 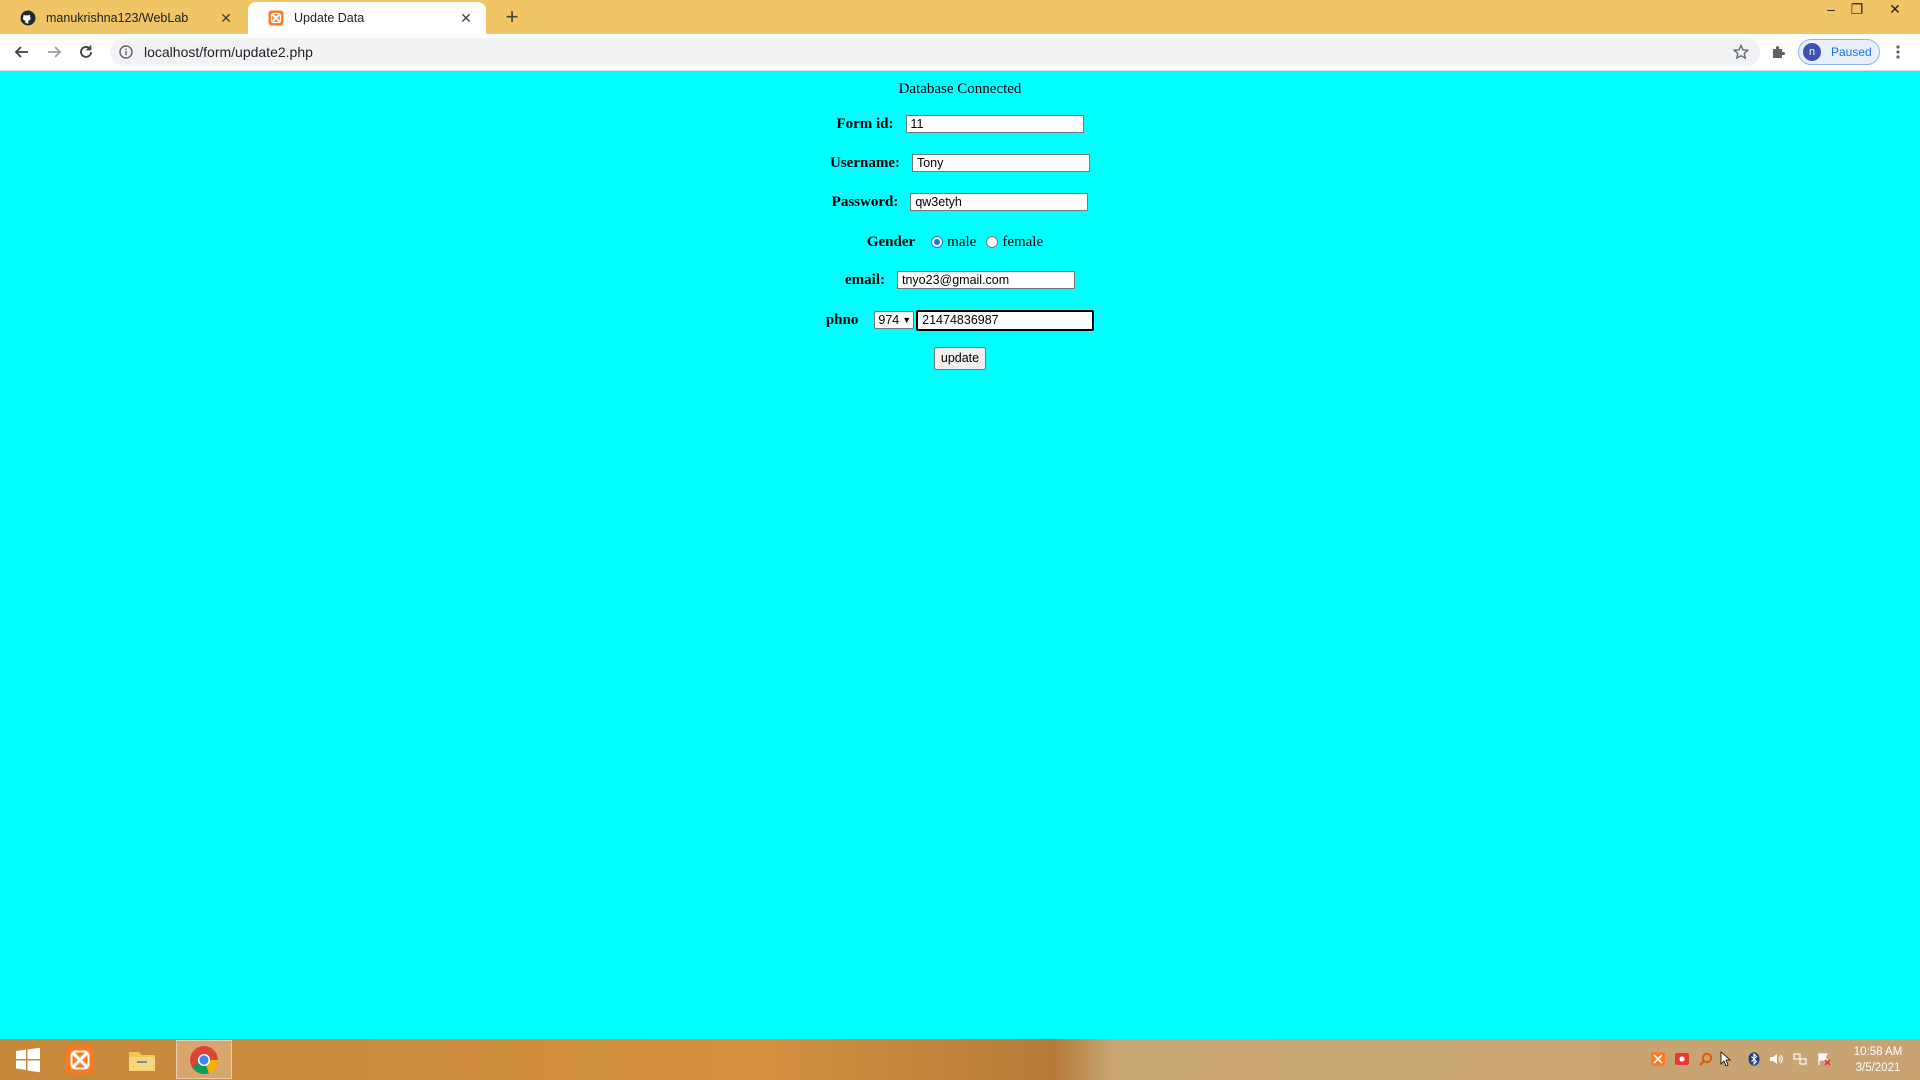 What do you see at coordinates (935, 52) in the screenshot?
I see `address-bar: localhost/form/update2.php` at bounding box center [935, 52].